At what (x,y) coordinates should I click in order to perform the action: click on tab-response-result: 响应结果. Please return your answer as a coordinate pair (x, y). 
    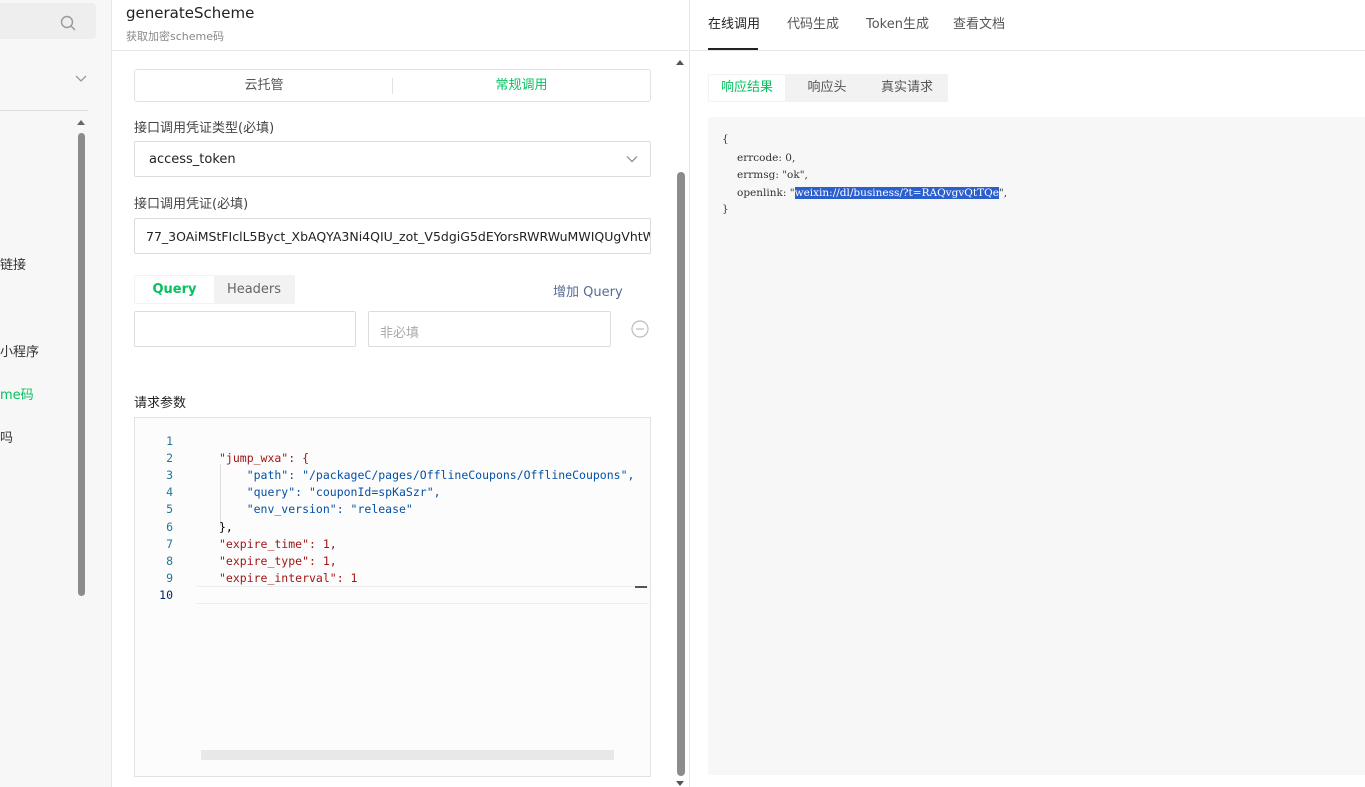
    Looking at the image, I should click on (747, 88).